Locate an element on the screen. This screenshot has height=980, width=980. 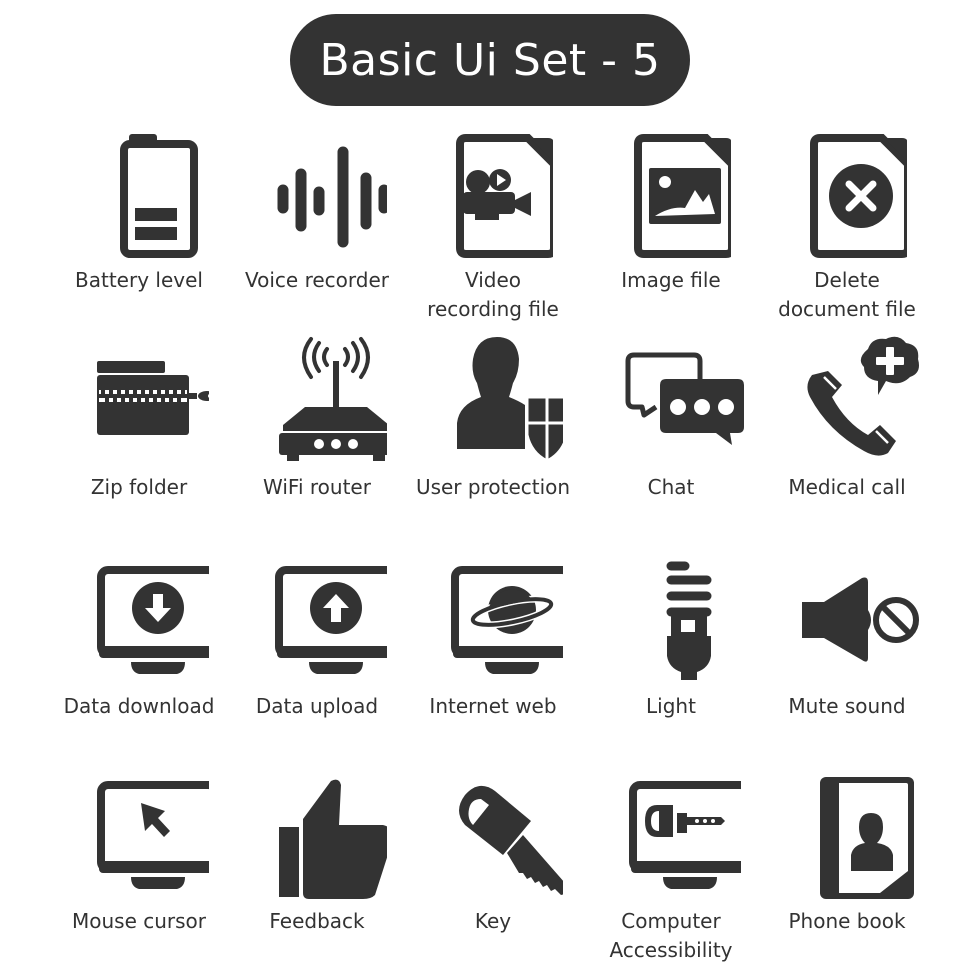
icon-label: Zip folder is located at coordinates (139, 487).